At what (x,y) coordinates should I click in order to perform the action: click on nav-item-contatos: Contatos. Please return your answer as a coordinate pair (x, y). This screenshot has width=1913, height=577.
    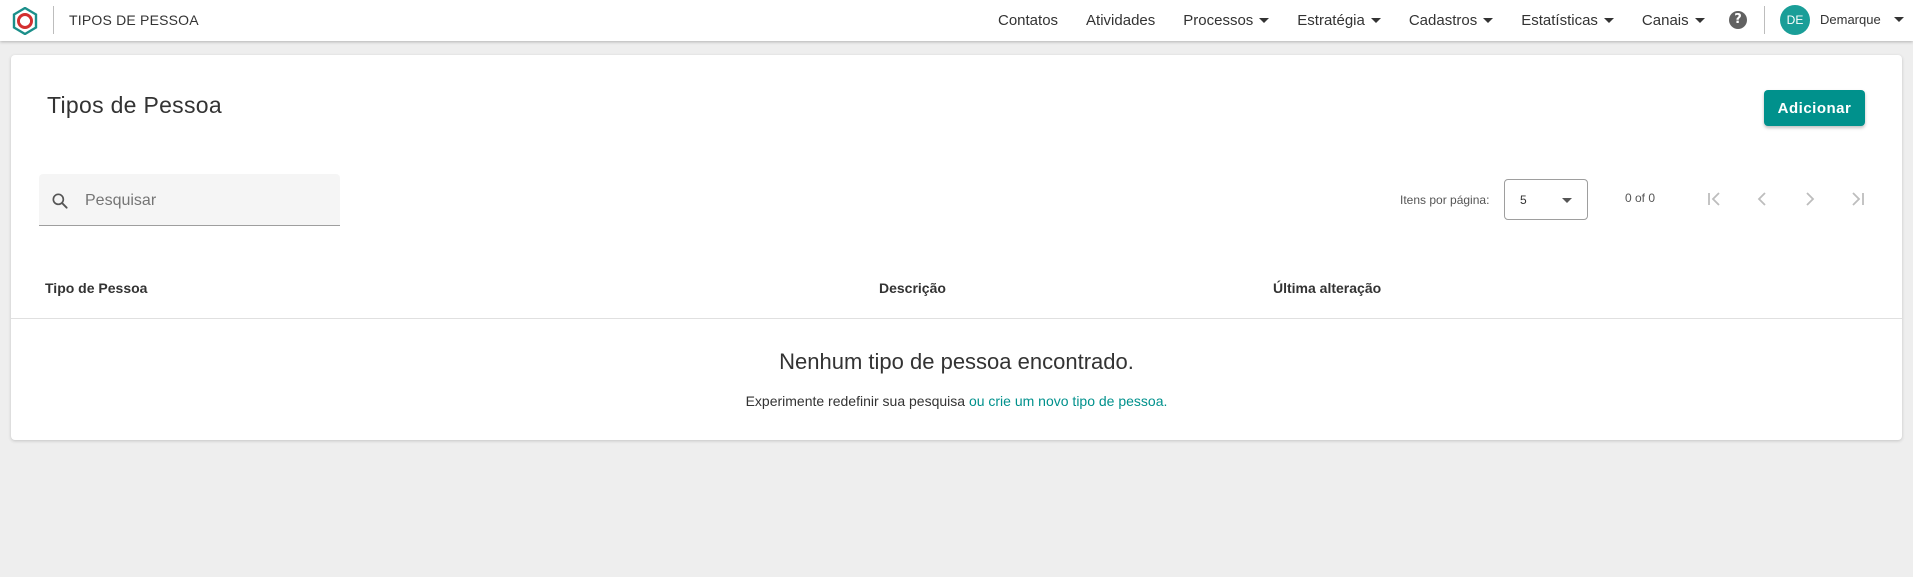
    Looking at the image, I should click on (1028, 20).